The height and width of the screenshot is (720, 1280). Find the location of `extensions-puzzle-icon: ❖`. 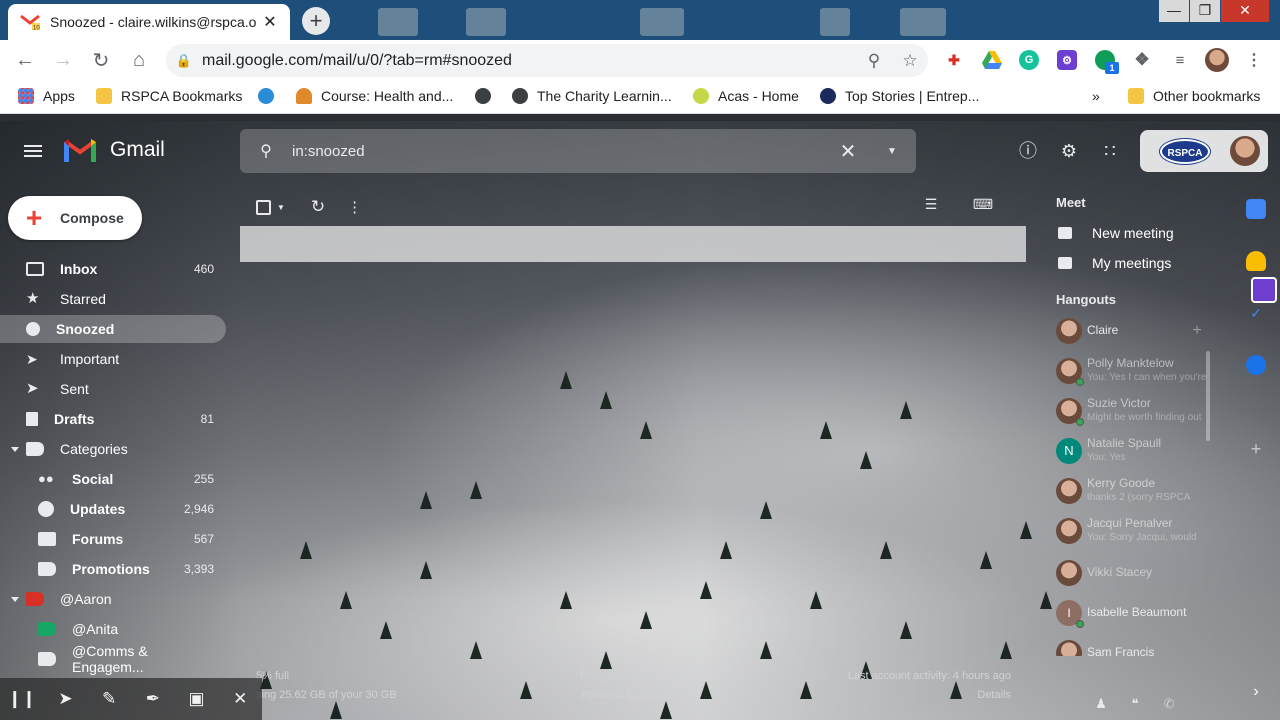

extensions-puzzle-icon: ❖ is located at coordinates (1142, 60).